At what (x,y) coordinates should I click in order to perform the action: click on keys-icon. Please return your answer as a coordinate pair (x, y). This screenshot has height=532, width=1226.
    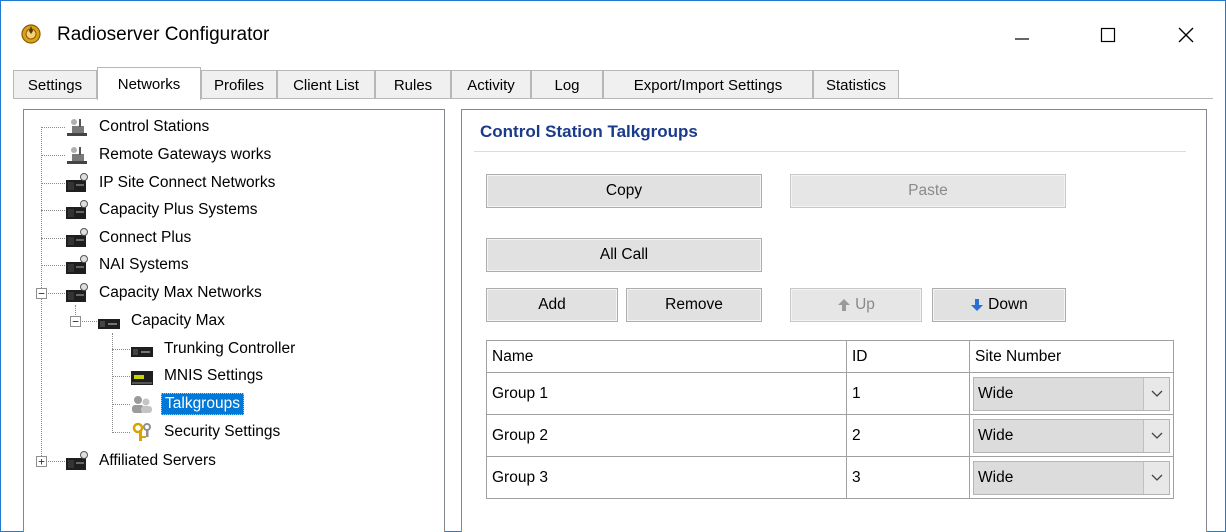
    Looking at the image, I should click on (141, 431).